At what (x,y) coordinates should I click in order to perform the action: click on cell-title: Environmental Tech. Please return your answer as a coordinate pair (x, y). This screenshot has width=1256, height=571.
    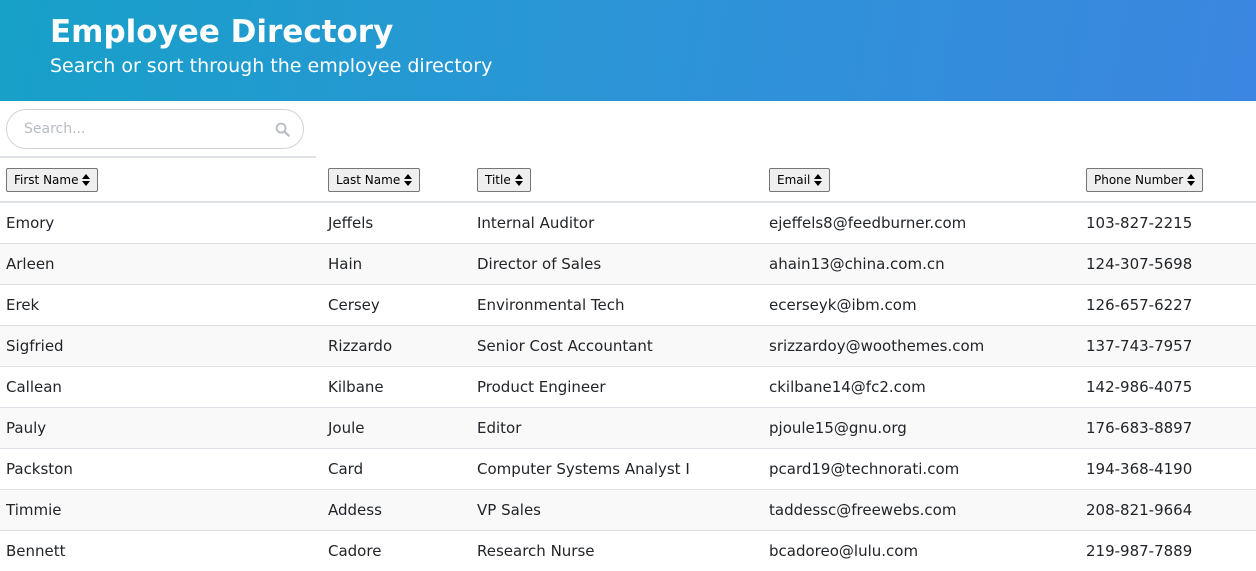
    Looking at the image, I should click on (617, 304).